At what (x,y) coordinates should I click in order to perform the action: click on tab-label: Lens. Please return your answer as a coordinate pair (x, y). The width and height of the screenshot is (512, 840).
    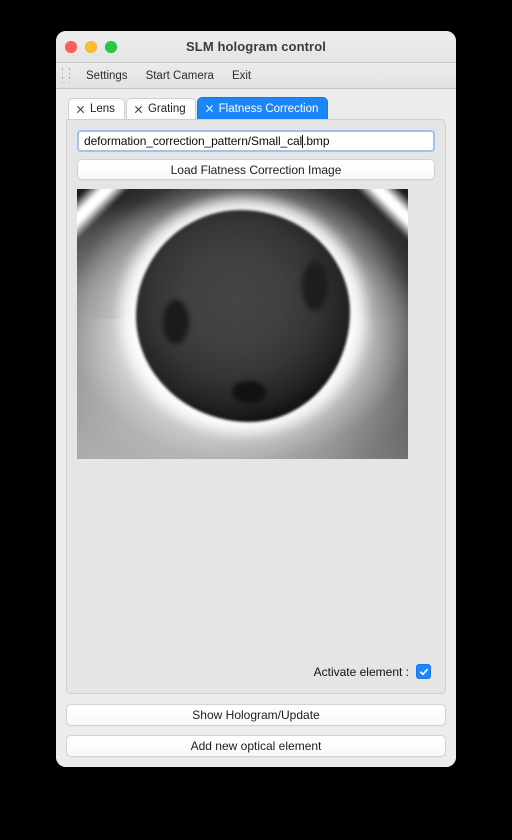
    Looking at the image, I should click on (102, 109).